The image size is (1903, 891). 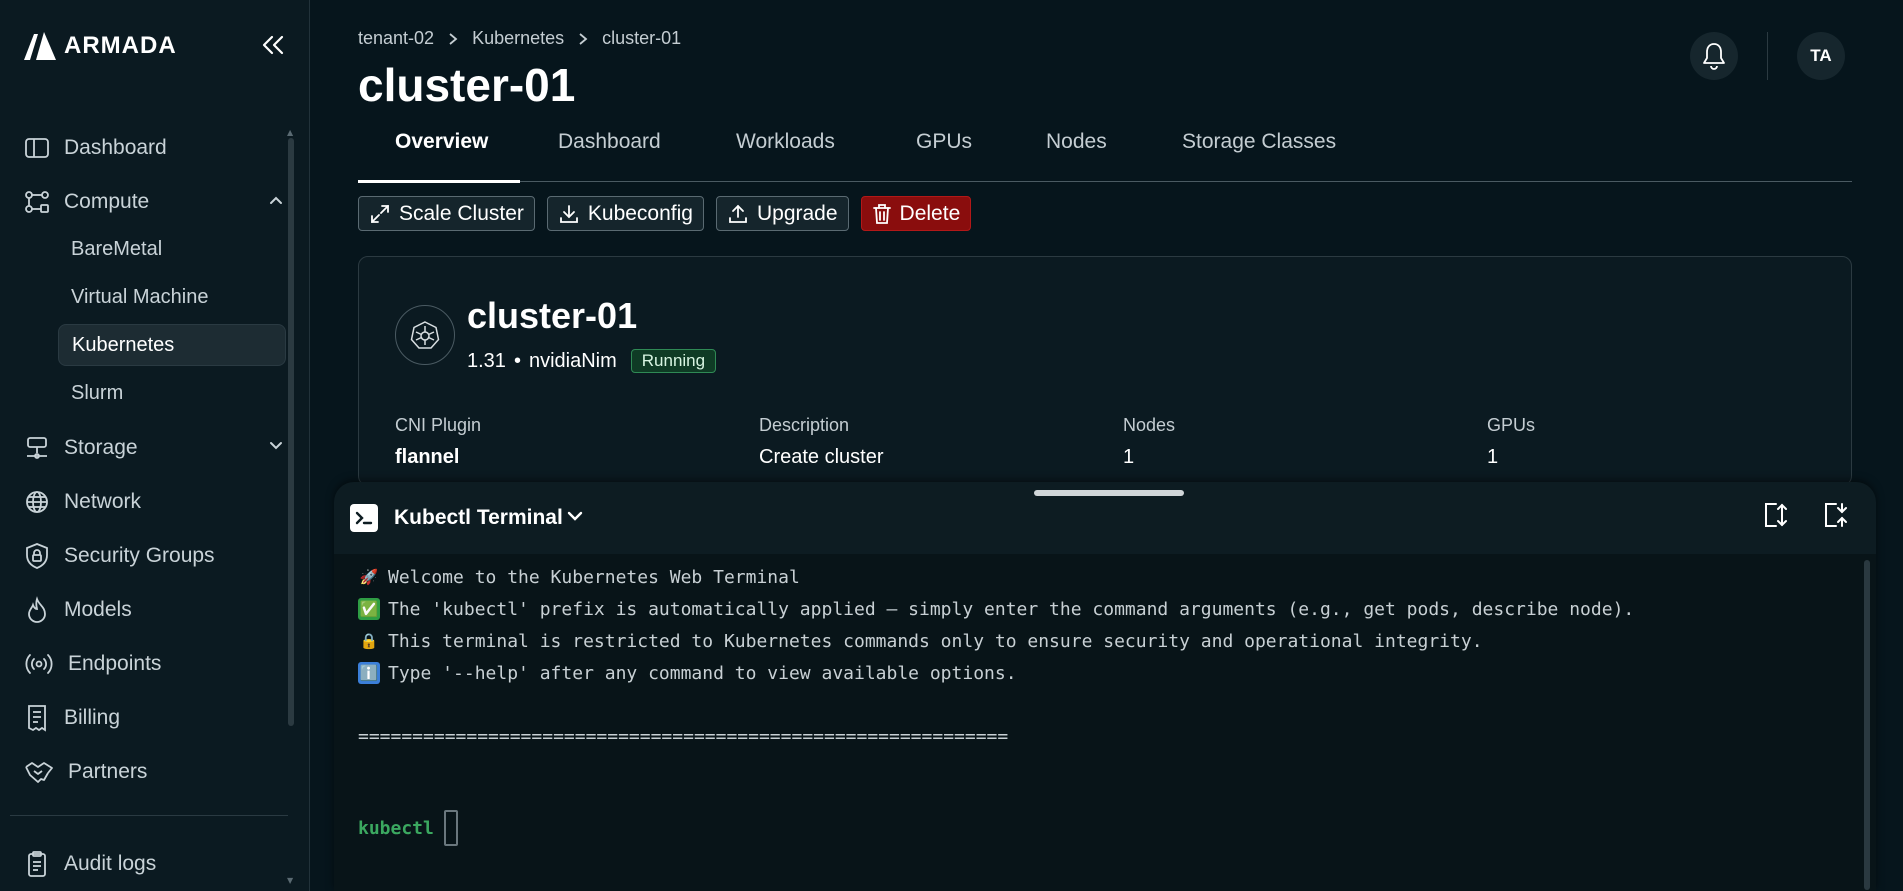 What do you see at coordinates (154, 148) in the screenshot?
I see `sidebar-item-dashboard: Dashboard` at bounding box center [154, 148].